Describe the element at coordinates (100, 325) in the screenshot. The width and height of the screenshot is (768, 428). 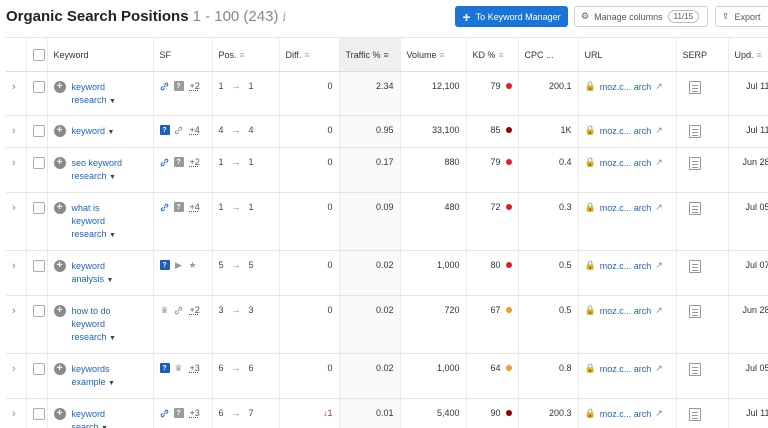
I see `keyword-link: how to do keyword research ▼` at that location.